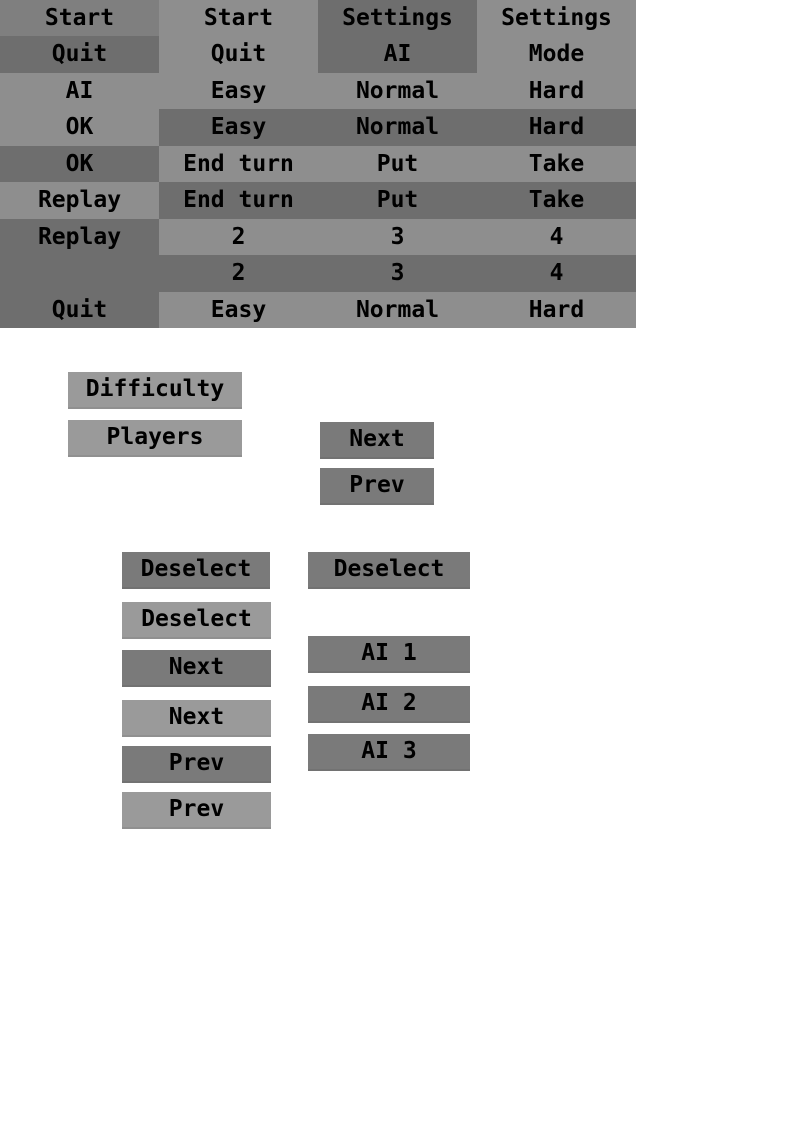 This screenshot has width=794, height=1123. What do you see at coordinates (556, 54) in the screenshot?
I see `sheet-cell: Mode` at bounding box center [556, 54].